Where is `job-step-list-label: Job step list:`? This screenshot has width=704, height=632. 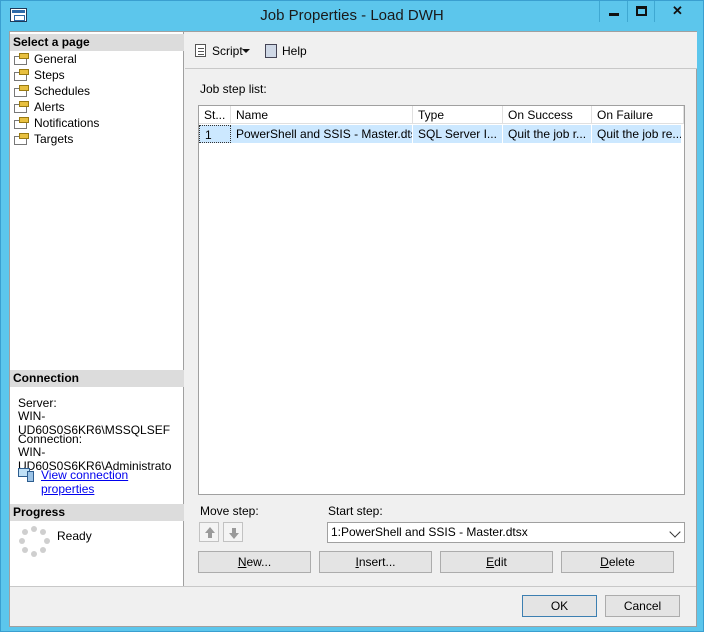 job-step-list-label: Job step list: is located at coordinates (233, 89).